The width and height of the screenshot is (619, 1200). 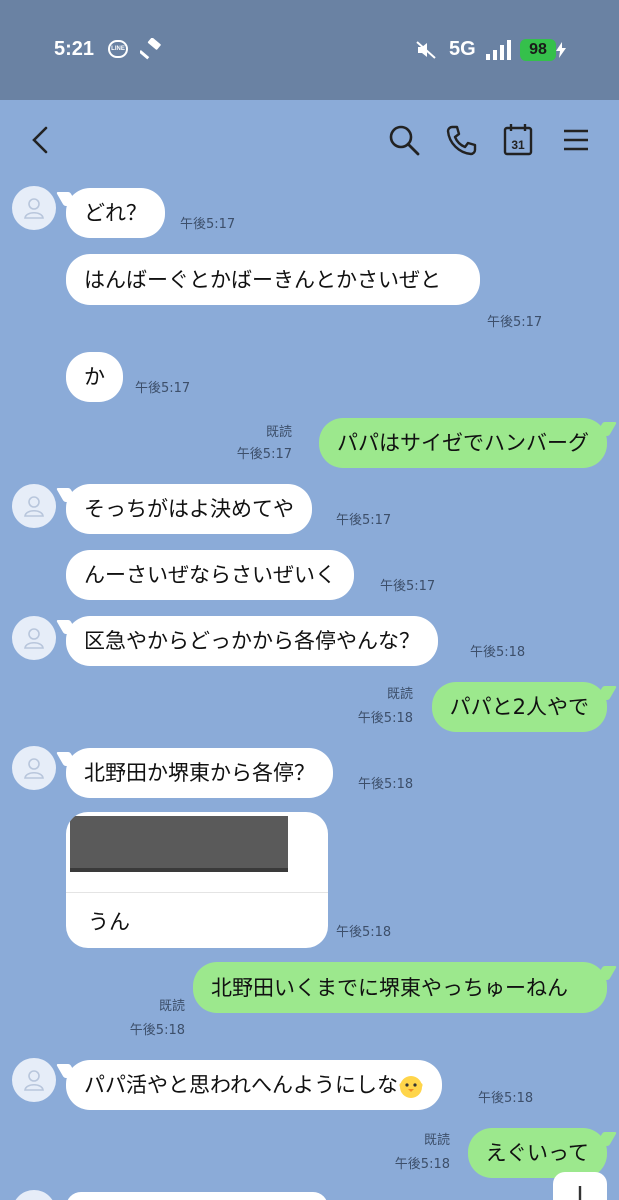 What do you see at coordinates (115, 213) in the screenshot?
I see `message-bubble: どれ？` at bounding box center [115, 213].